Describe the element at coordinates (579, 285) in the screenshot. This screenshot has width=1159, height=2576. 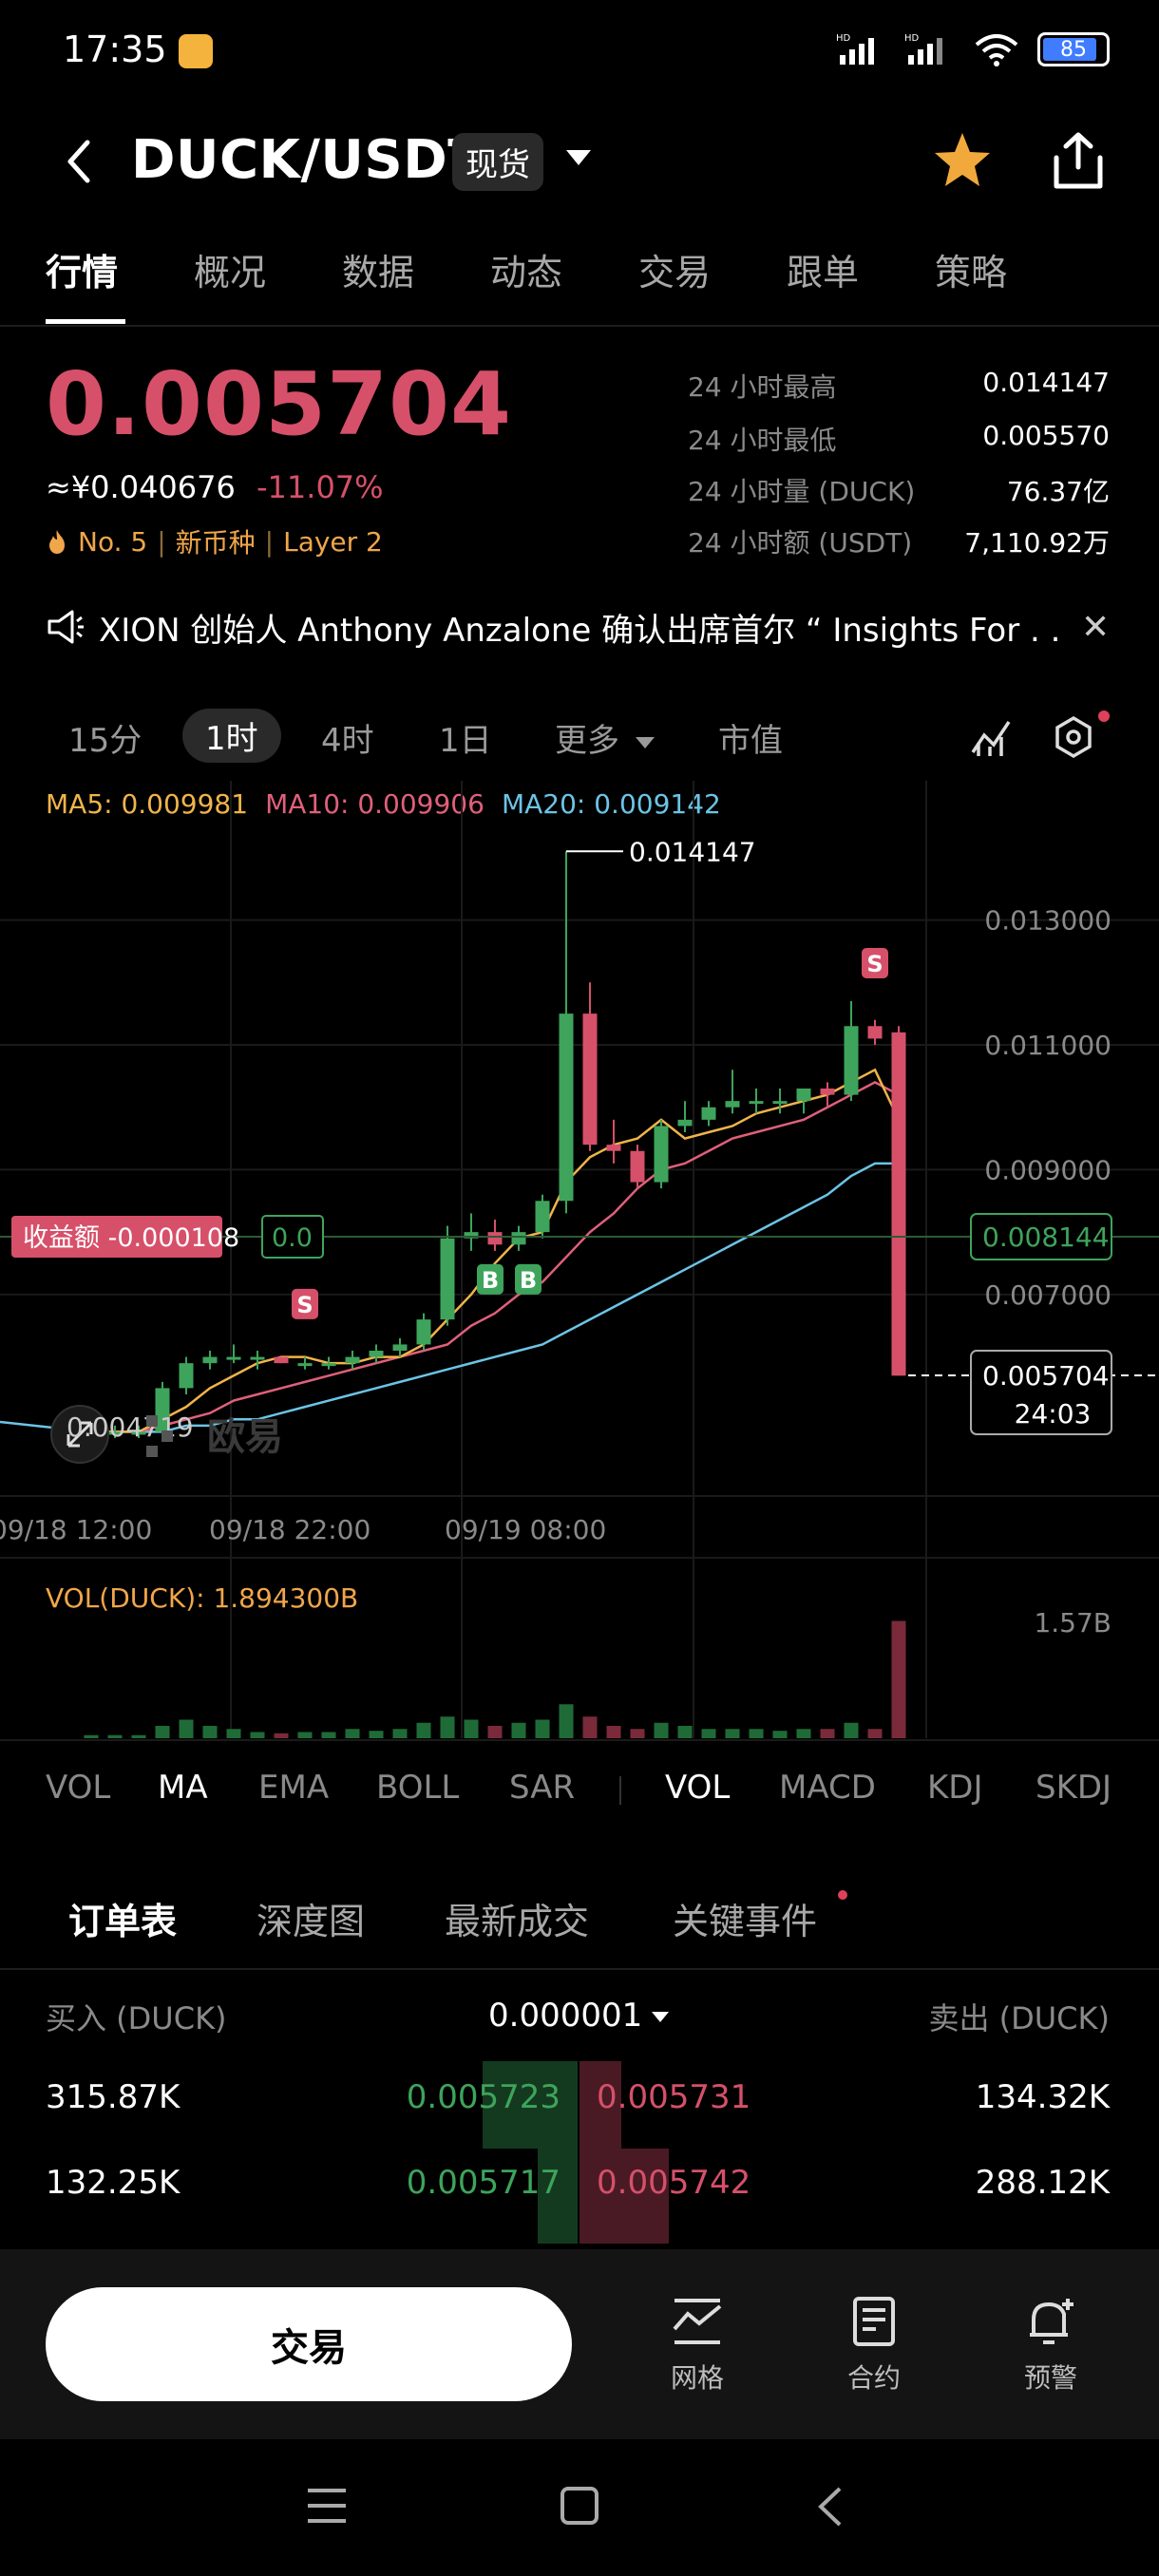
I see `top-tabs: 行情 概况 数据 动态 交易 跟单 策略` at that location.